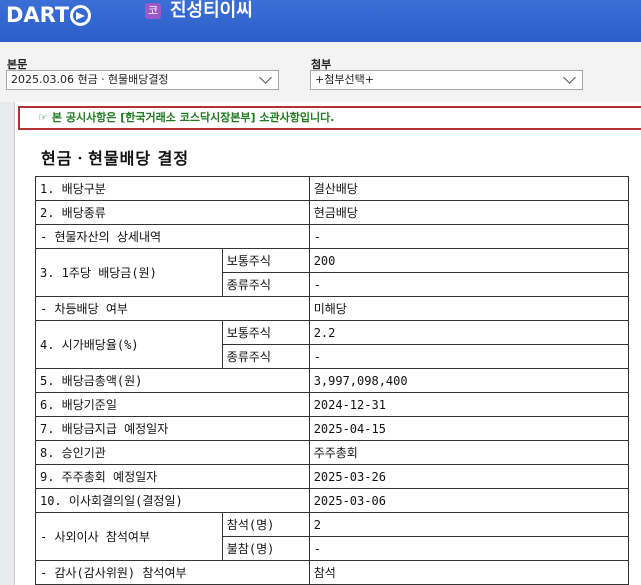 The width and height of the screenshot is (641, 585). What do you see at coordinates (43, 117) in the screenshot?
I see `pointing-hand-icon: ☞` at bounding box center [43, 117].